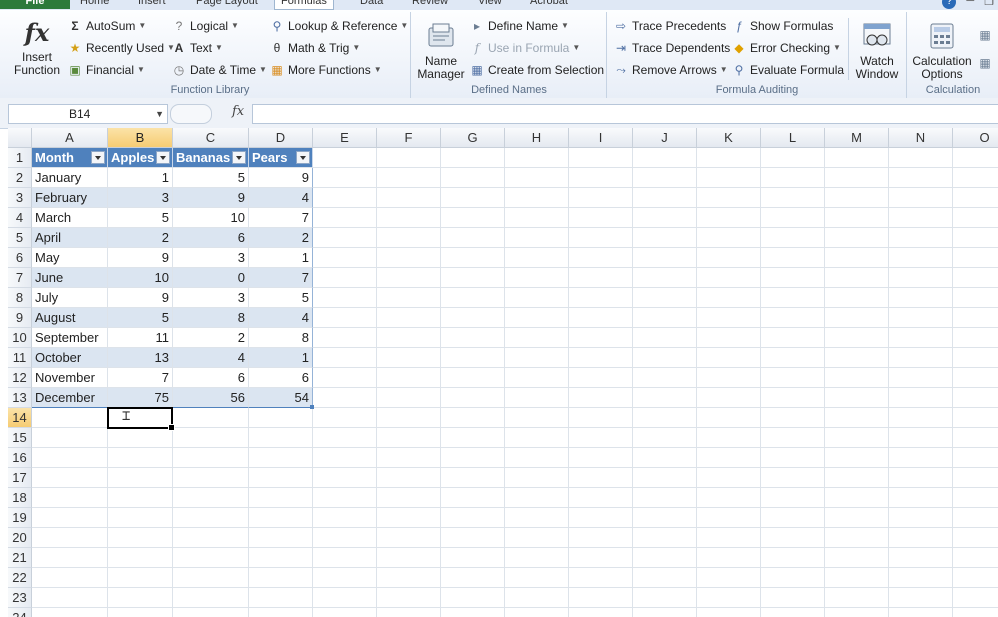  Describe the element at coordinates (625, 114) in the screenshot. I see `formula-input` at that location.